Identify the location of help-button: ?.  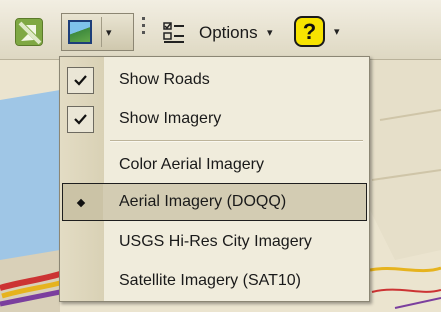
(309, 31).